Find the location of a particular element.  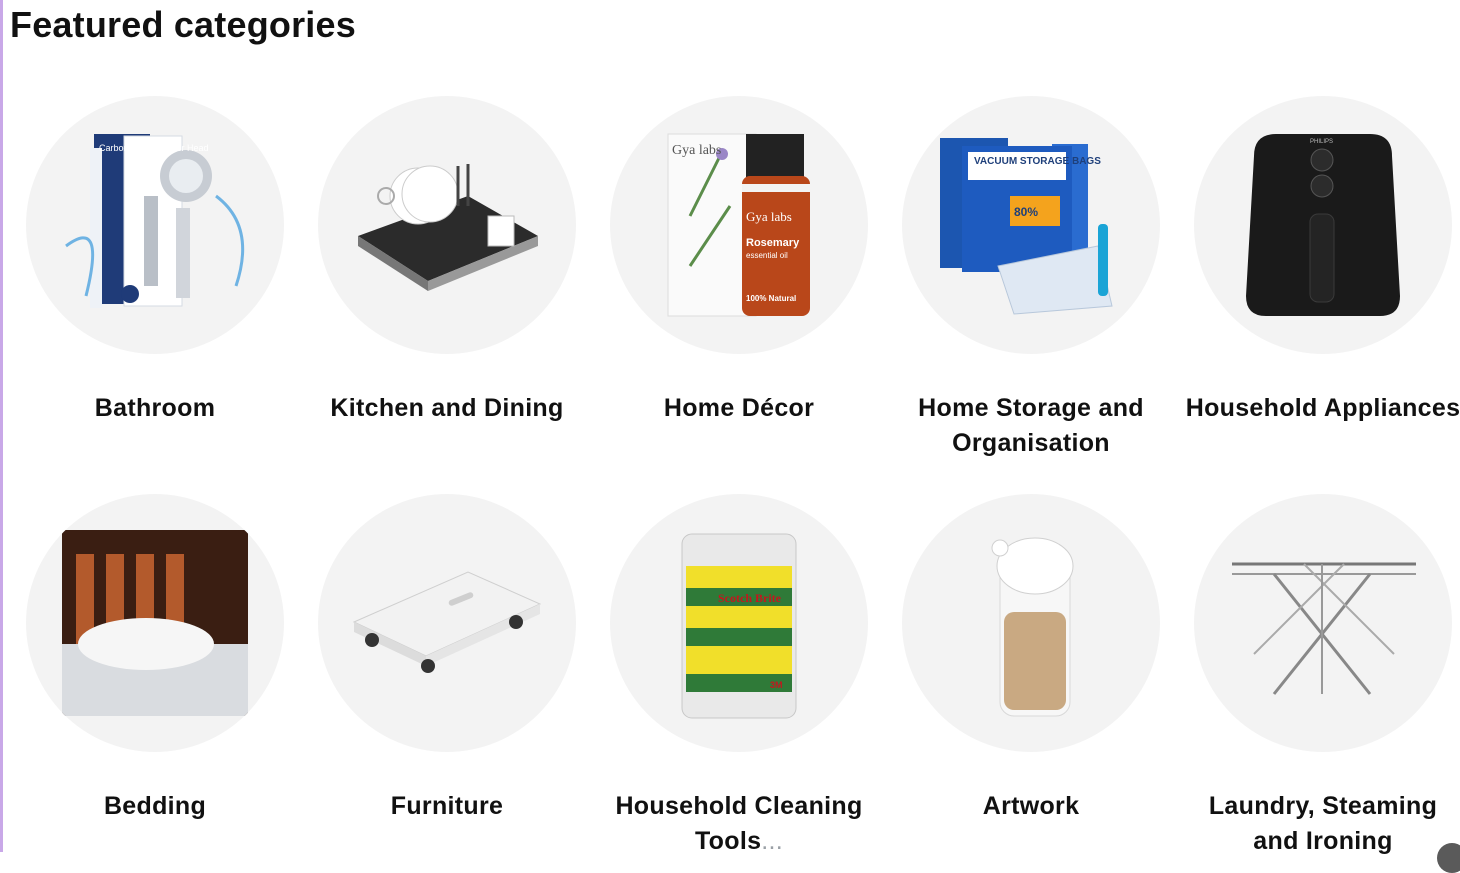

vacuum-badge-text: 80% is located at coordinates (1026, 212).